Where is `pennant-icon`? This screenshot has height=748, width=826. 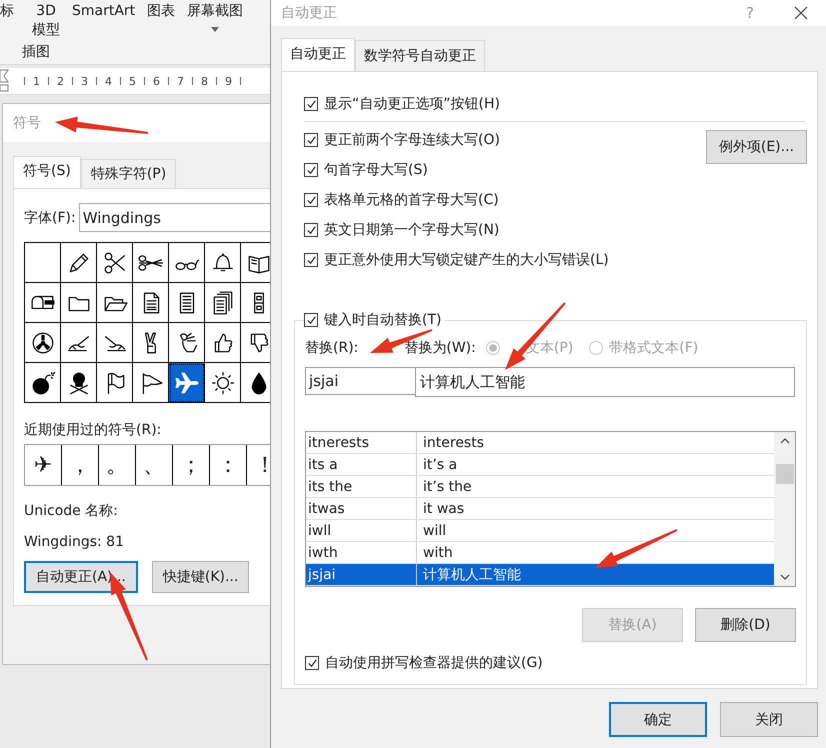 pennant-icon is located at coordinates (152, 383).